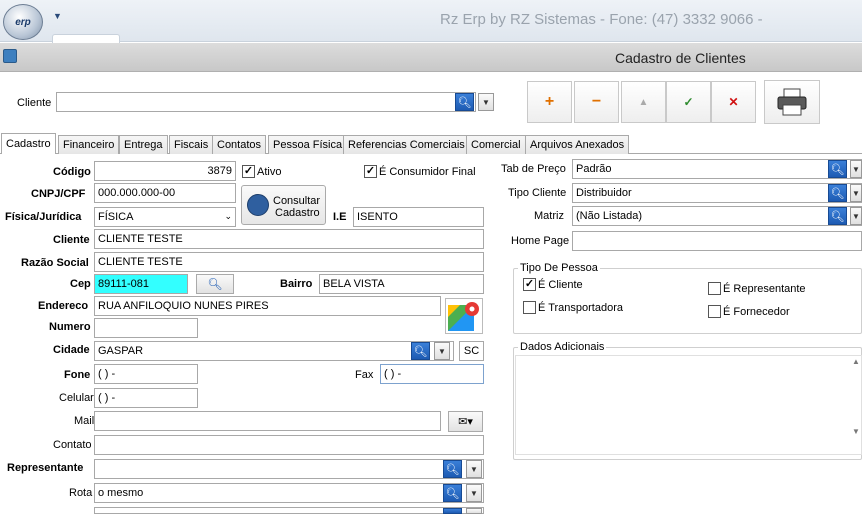  What do you see at coordinates (289, 239) in the screenshot?
I see `cliente-field: CLIENTE TESTE` at bounding box center [289, 239].